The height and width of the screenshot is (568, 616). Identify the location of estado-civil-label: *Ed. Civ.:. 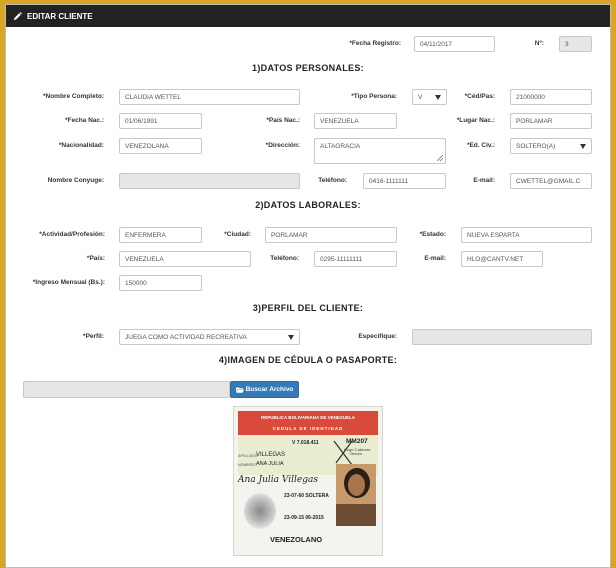
(480, 145).